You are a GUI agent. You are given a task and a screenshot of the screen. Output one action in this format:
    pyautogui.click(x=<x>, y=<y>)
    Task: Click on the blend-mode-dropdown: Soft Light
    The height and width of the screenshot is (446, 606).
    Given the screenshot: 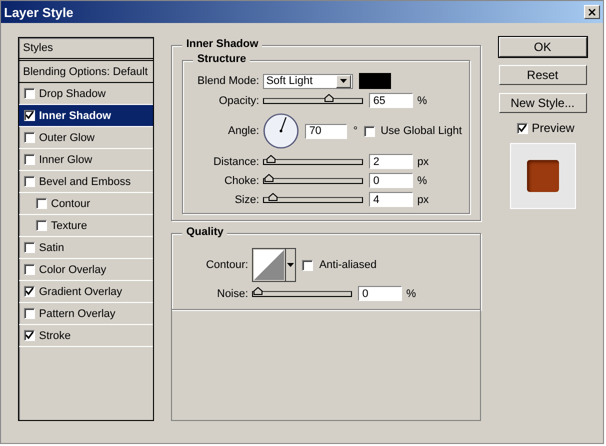 What is the action you would take?
    pyautogui.click(x=308, y=81)
    